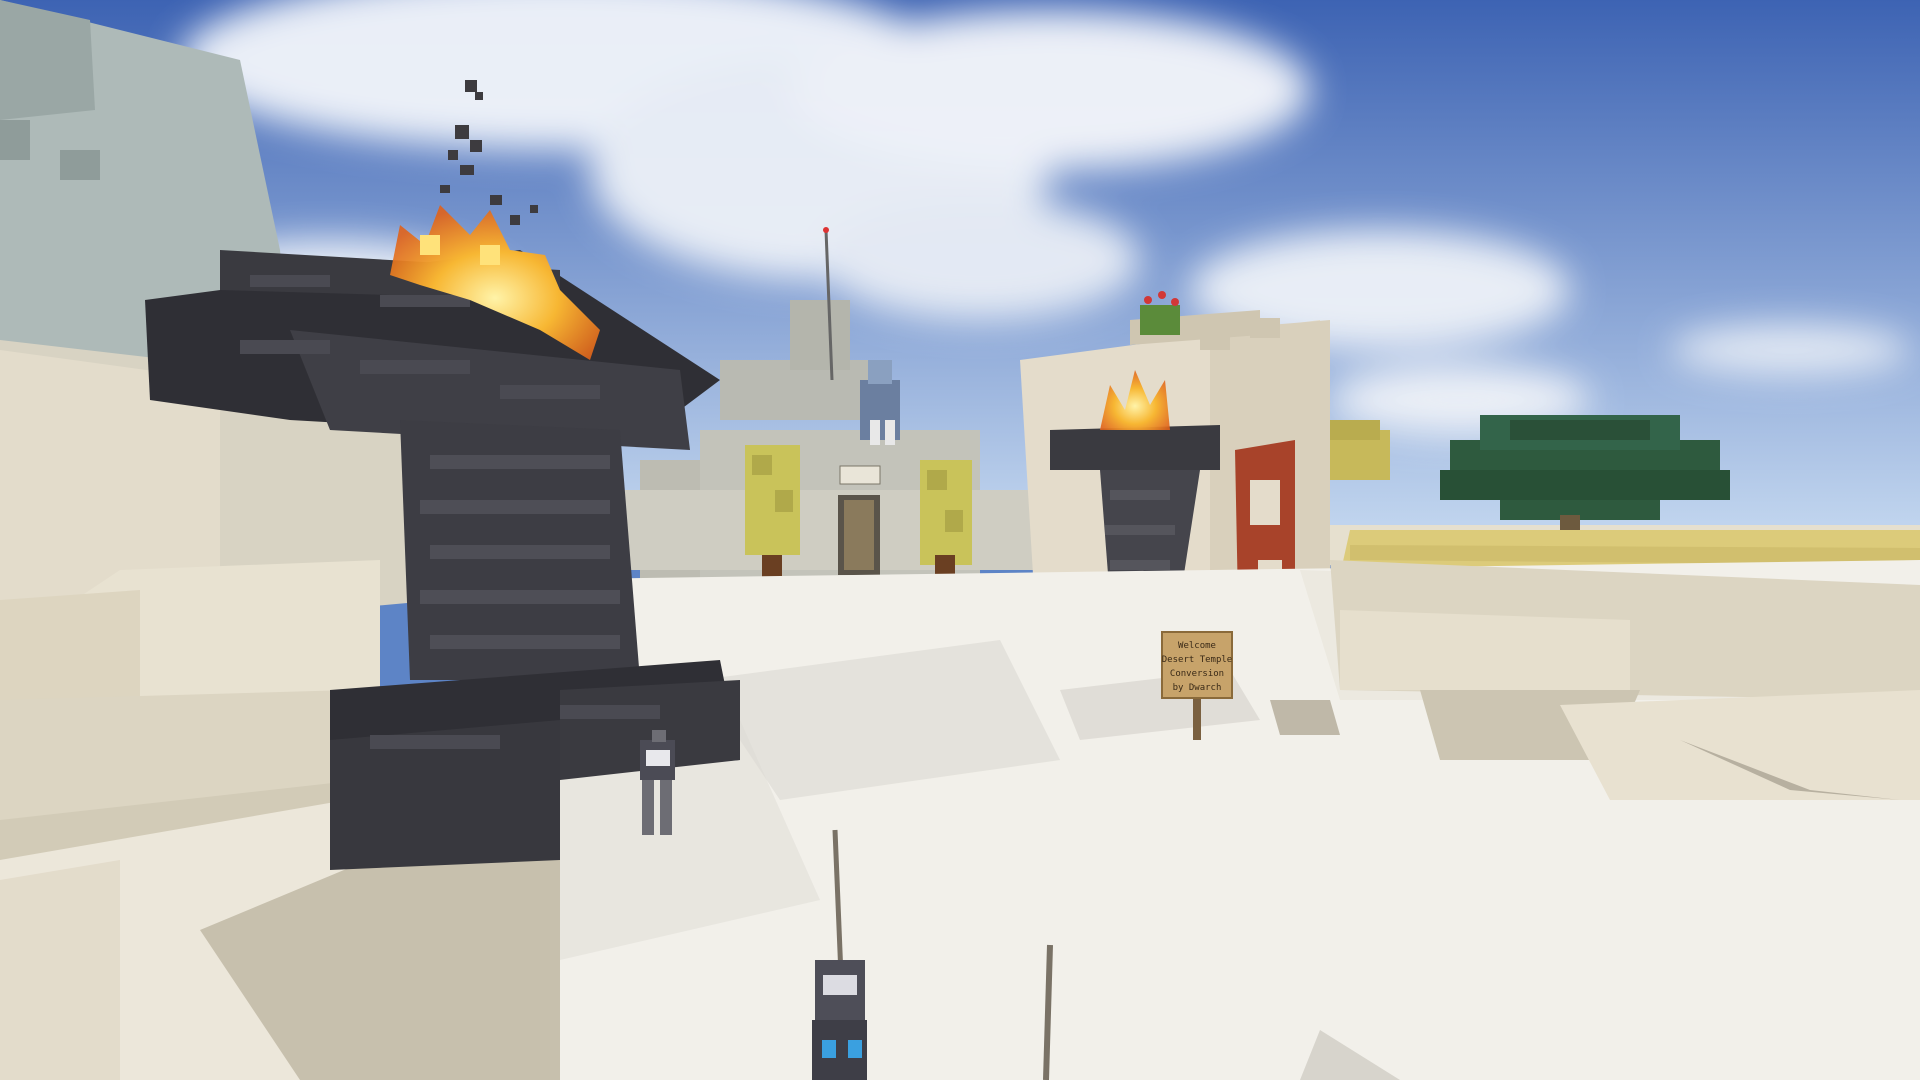 The height and width of the screenshot is (1080, 1920). Describe the element at coordinates (946, 518) in the screenshot. I see `potted-plant-right` at that location.